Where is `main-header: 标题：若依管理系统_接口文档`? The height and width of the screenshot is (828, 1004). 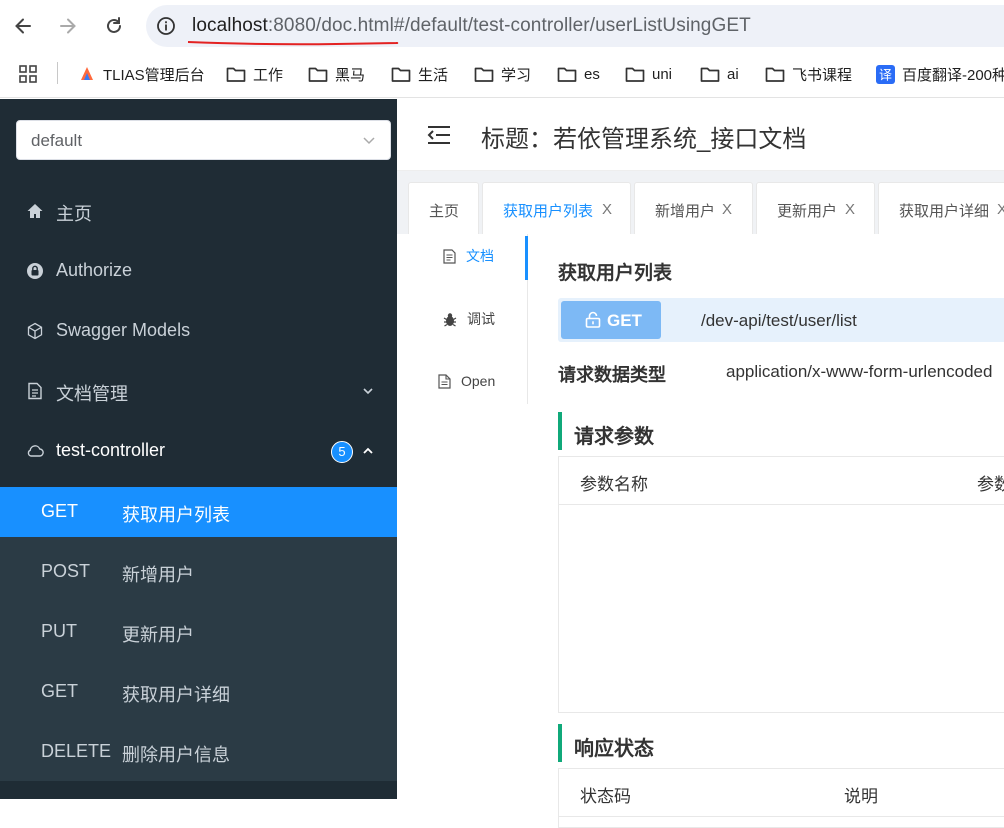 main-header: 标题：若依管理系统_接口文档 is located at coordinates (700, 135).